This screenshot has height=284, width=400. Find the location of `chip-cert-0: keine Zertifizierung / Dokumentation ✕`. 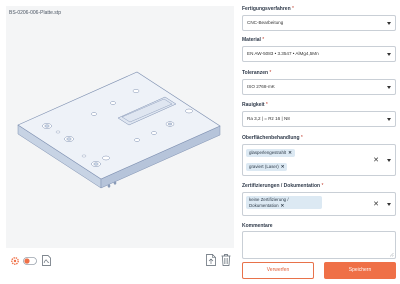

chip-cert-0: keine Zertifizierung / Dokumentation ✕ is located at coordinates (284, 202).